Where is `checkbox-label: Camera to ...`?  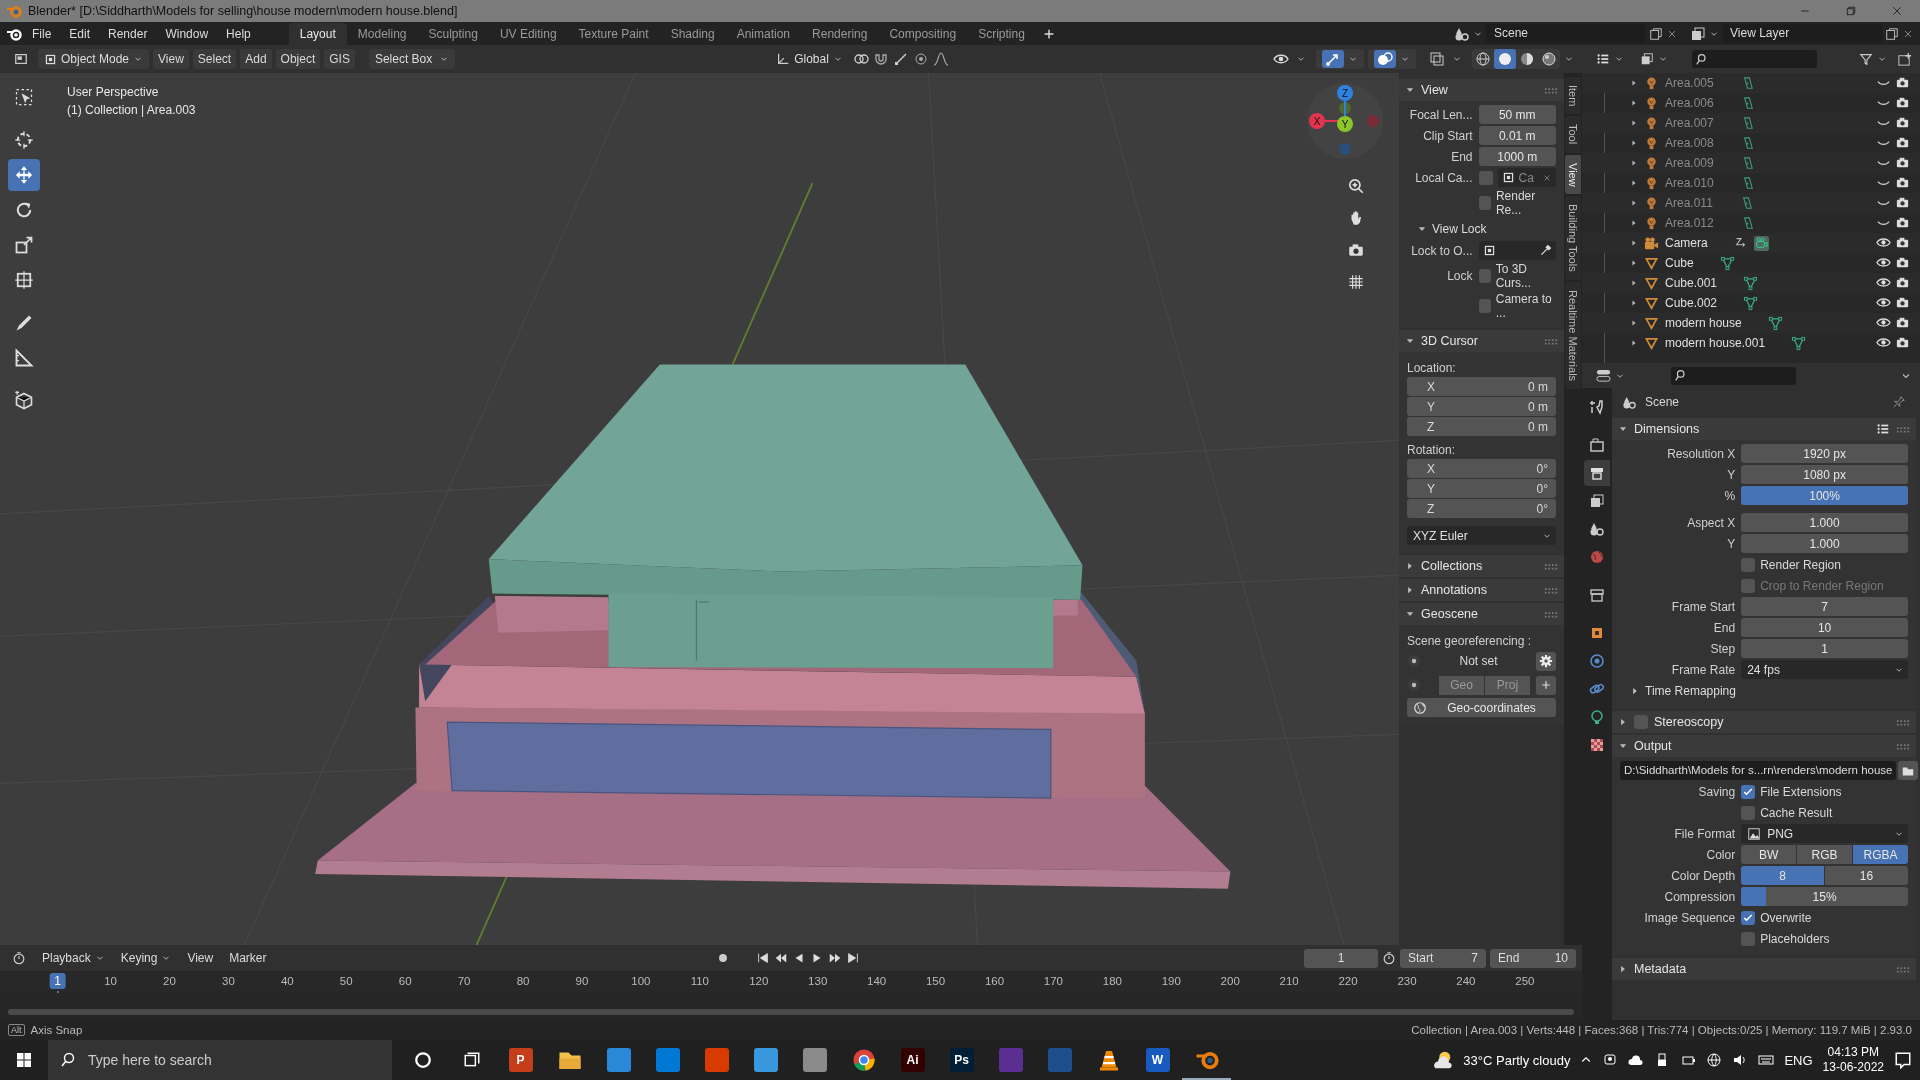 checkbox-label: Camera to ... is located at coordinates (1525, 306).